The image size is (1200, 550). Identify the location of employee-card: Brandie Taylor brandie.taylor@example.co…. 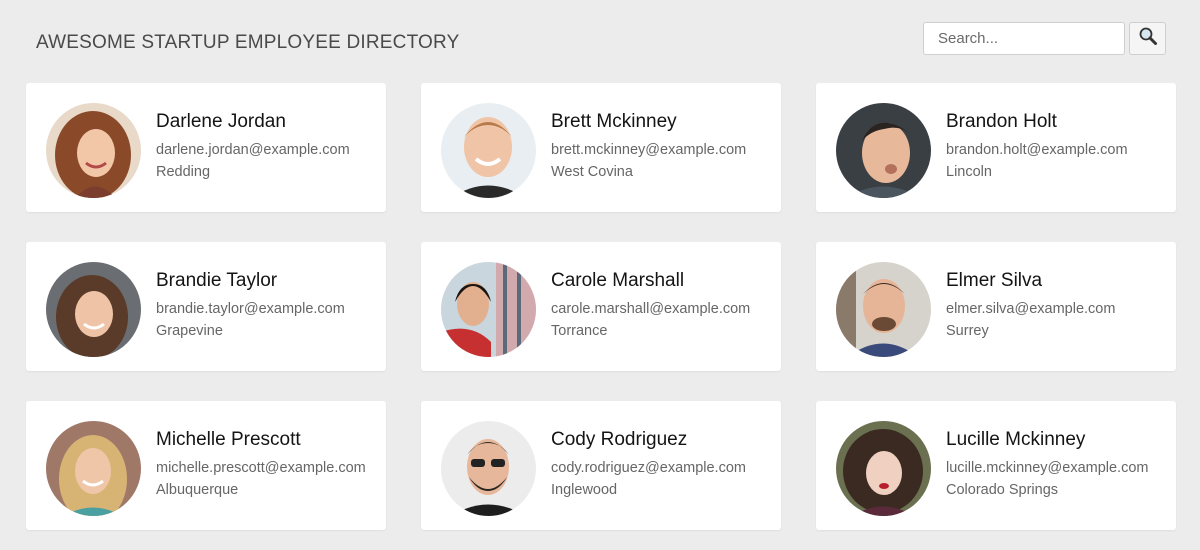
(206, 306).